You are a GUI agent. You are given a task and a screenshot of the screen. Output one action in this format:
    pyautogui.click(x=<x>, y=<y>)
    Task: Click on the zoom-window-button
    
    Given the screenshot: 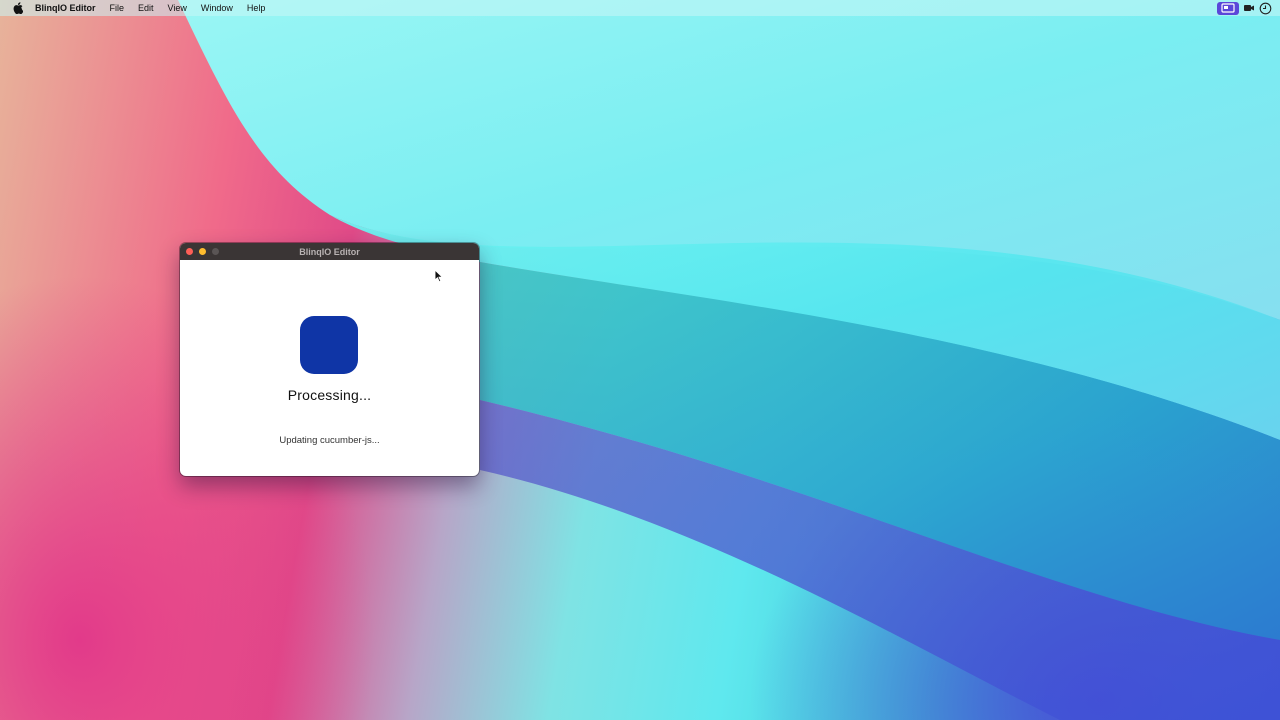 What is the action you would take?
    pyautogui.click(x=215, y=251)
    